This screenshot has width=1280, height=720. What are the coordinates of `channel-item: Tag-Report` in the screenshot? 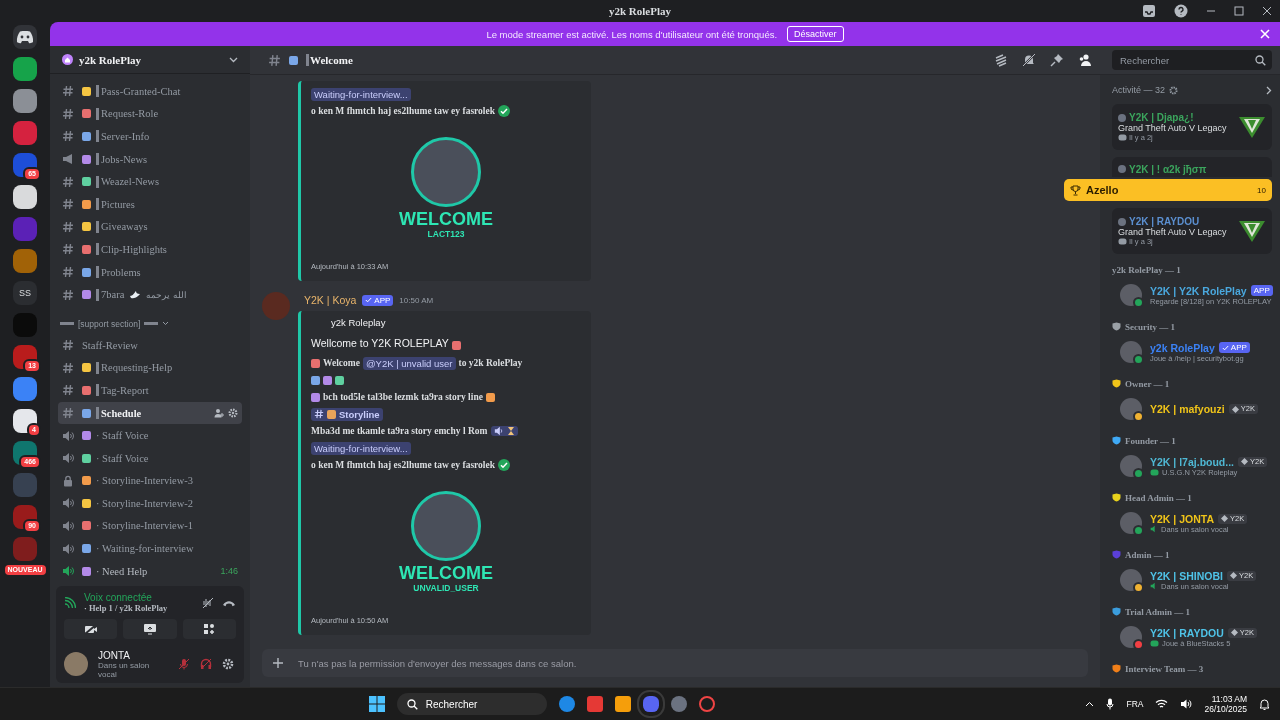 It's located at (150, 390).